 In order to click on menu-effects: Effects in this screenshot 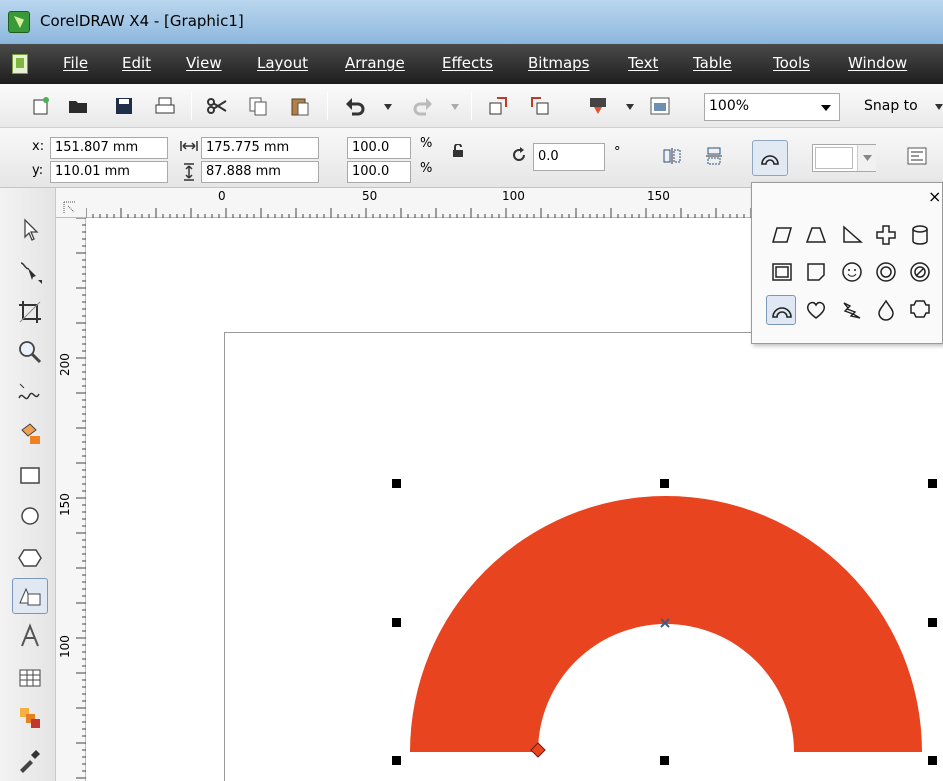, I will do `click(467, 63)`.